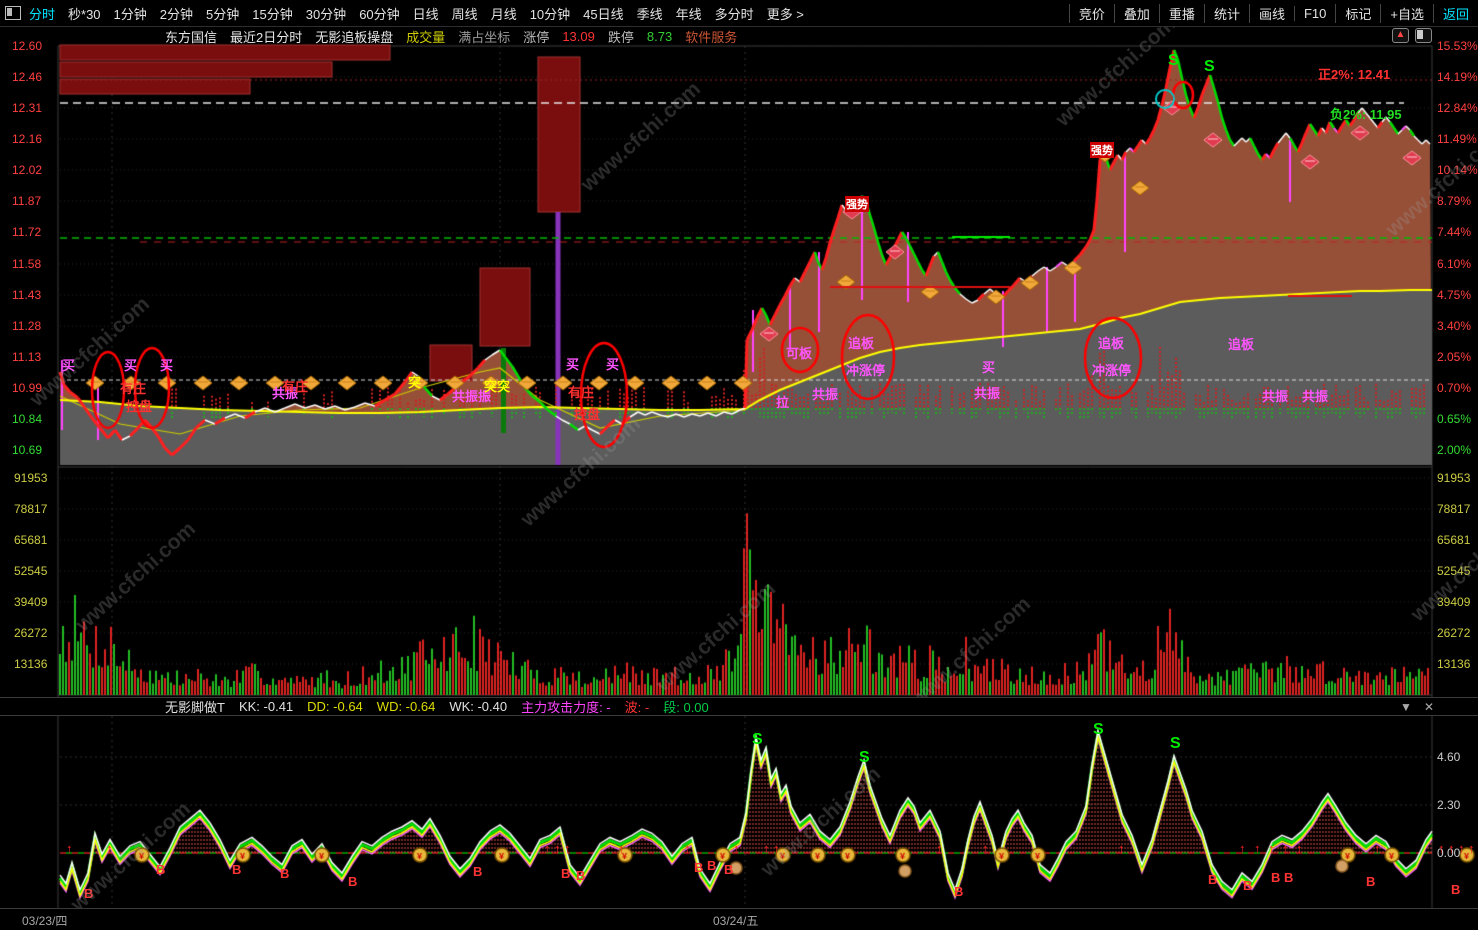 The height and width of the screenshot is (930, 1478). What do you see at coordinates (650, 13) in the screenshot?
I see `period-menu-item: 季线` at bounding box center [650, 13].